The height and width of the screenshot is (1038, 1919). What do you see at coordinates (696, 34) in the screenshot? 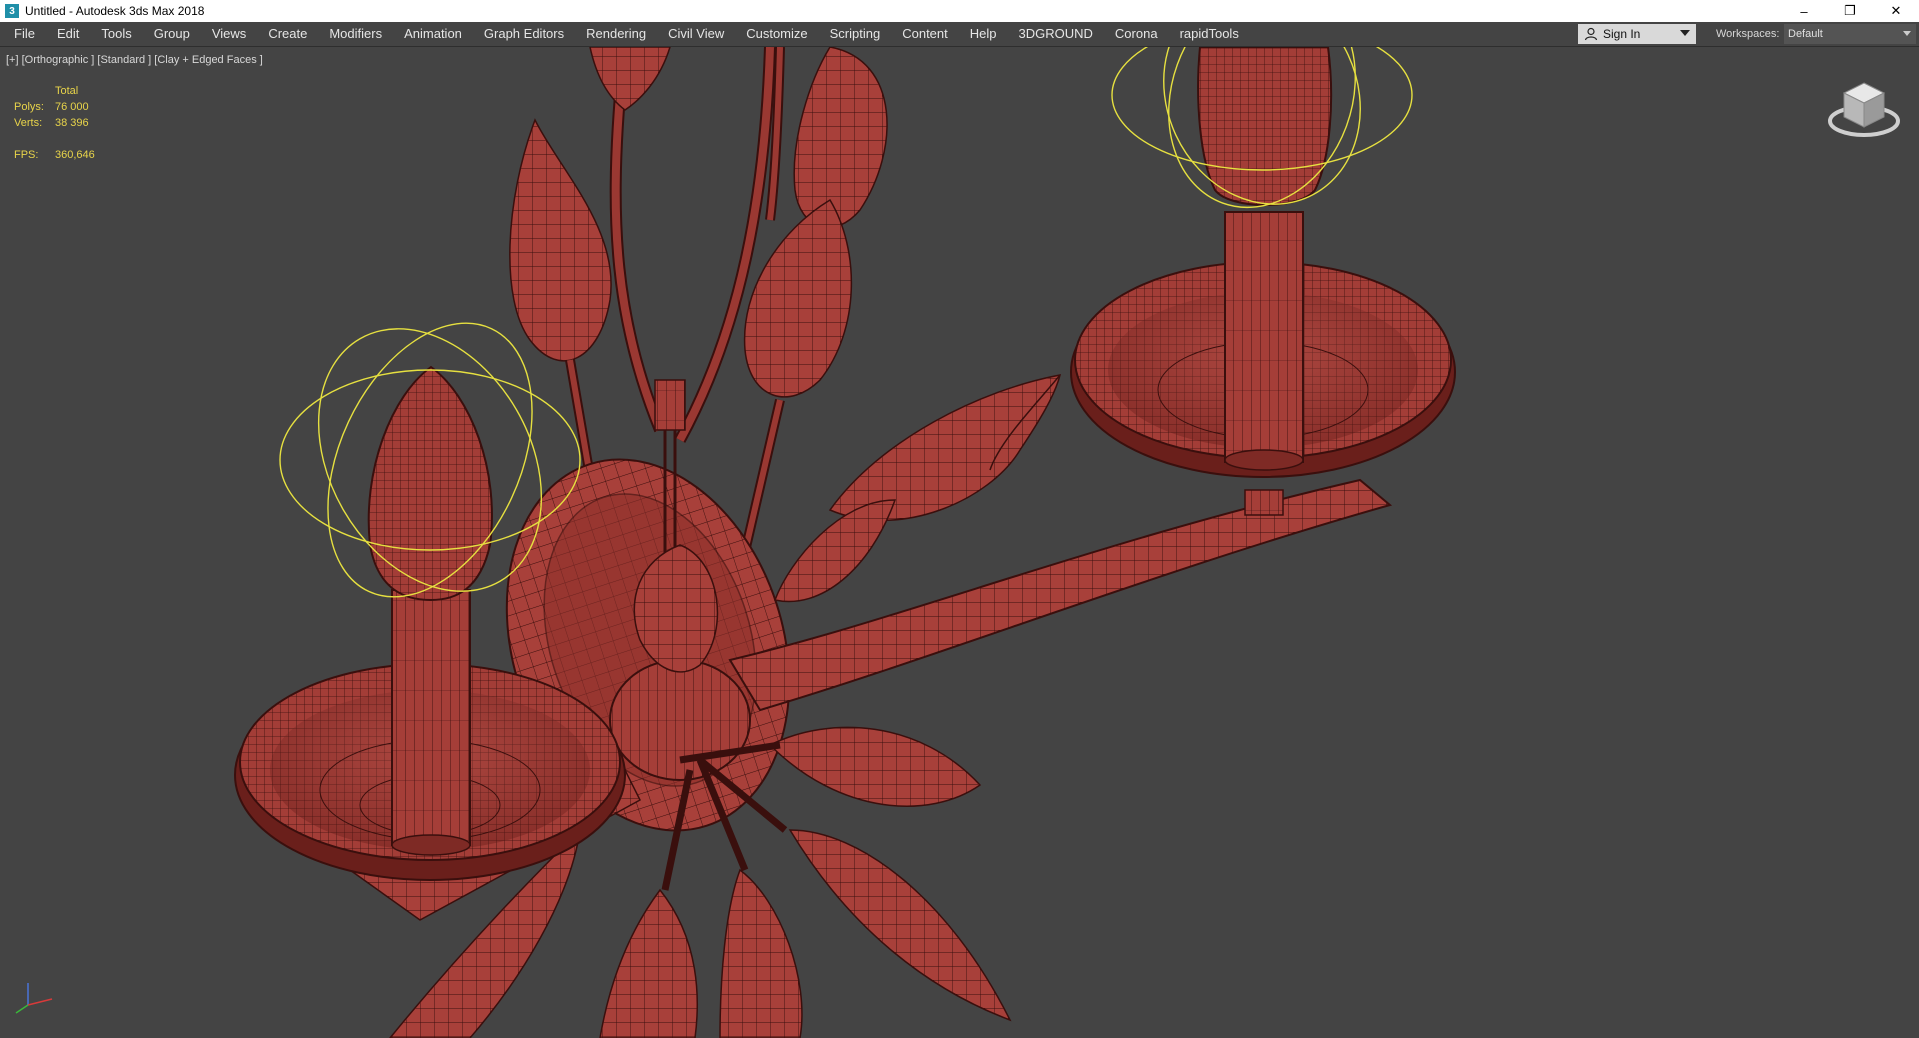
I see `menu-civil-view: Civil View` at bounding box center [696, 34].